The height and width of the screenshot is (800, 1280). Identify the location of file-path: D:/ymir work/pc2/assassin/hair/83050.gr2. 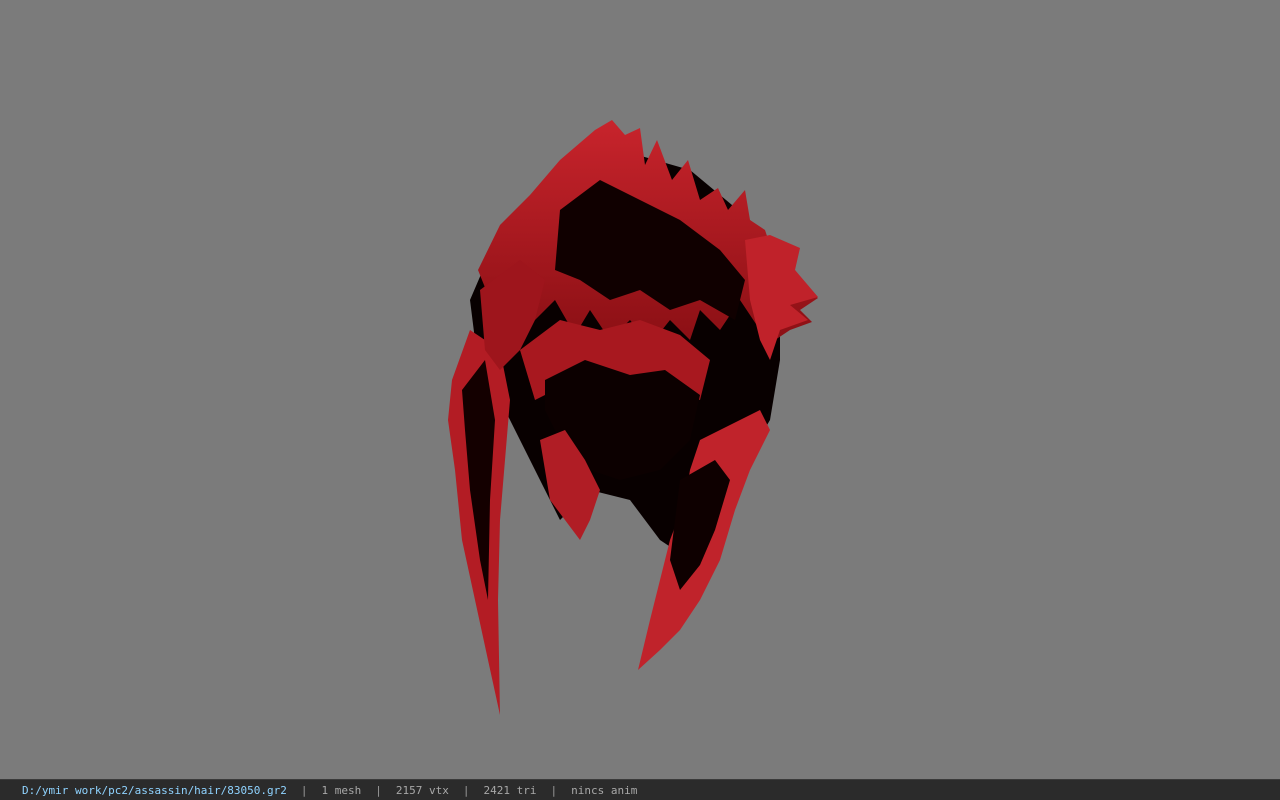
(154, 790).